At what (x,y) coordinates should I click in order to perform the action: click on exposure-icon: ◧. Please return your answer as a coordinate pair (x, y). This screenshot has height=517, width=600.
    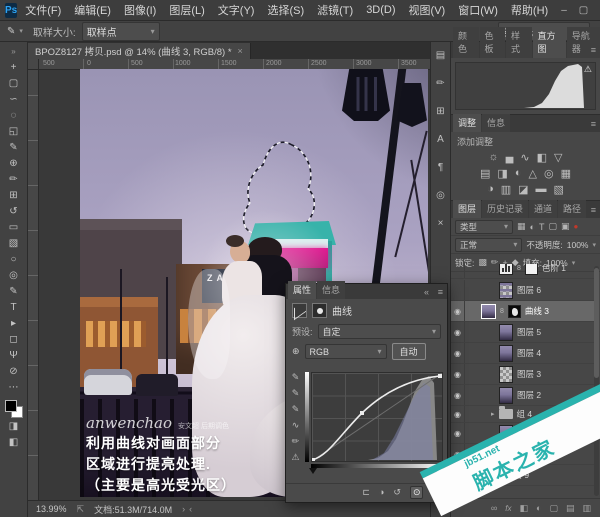
    Looking at the image, I should click on (542, 157).